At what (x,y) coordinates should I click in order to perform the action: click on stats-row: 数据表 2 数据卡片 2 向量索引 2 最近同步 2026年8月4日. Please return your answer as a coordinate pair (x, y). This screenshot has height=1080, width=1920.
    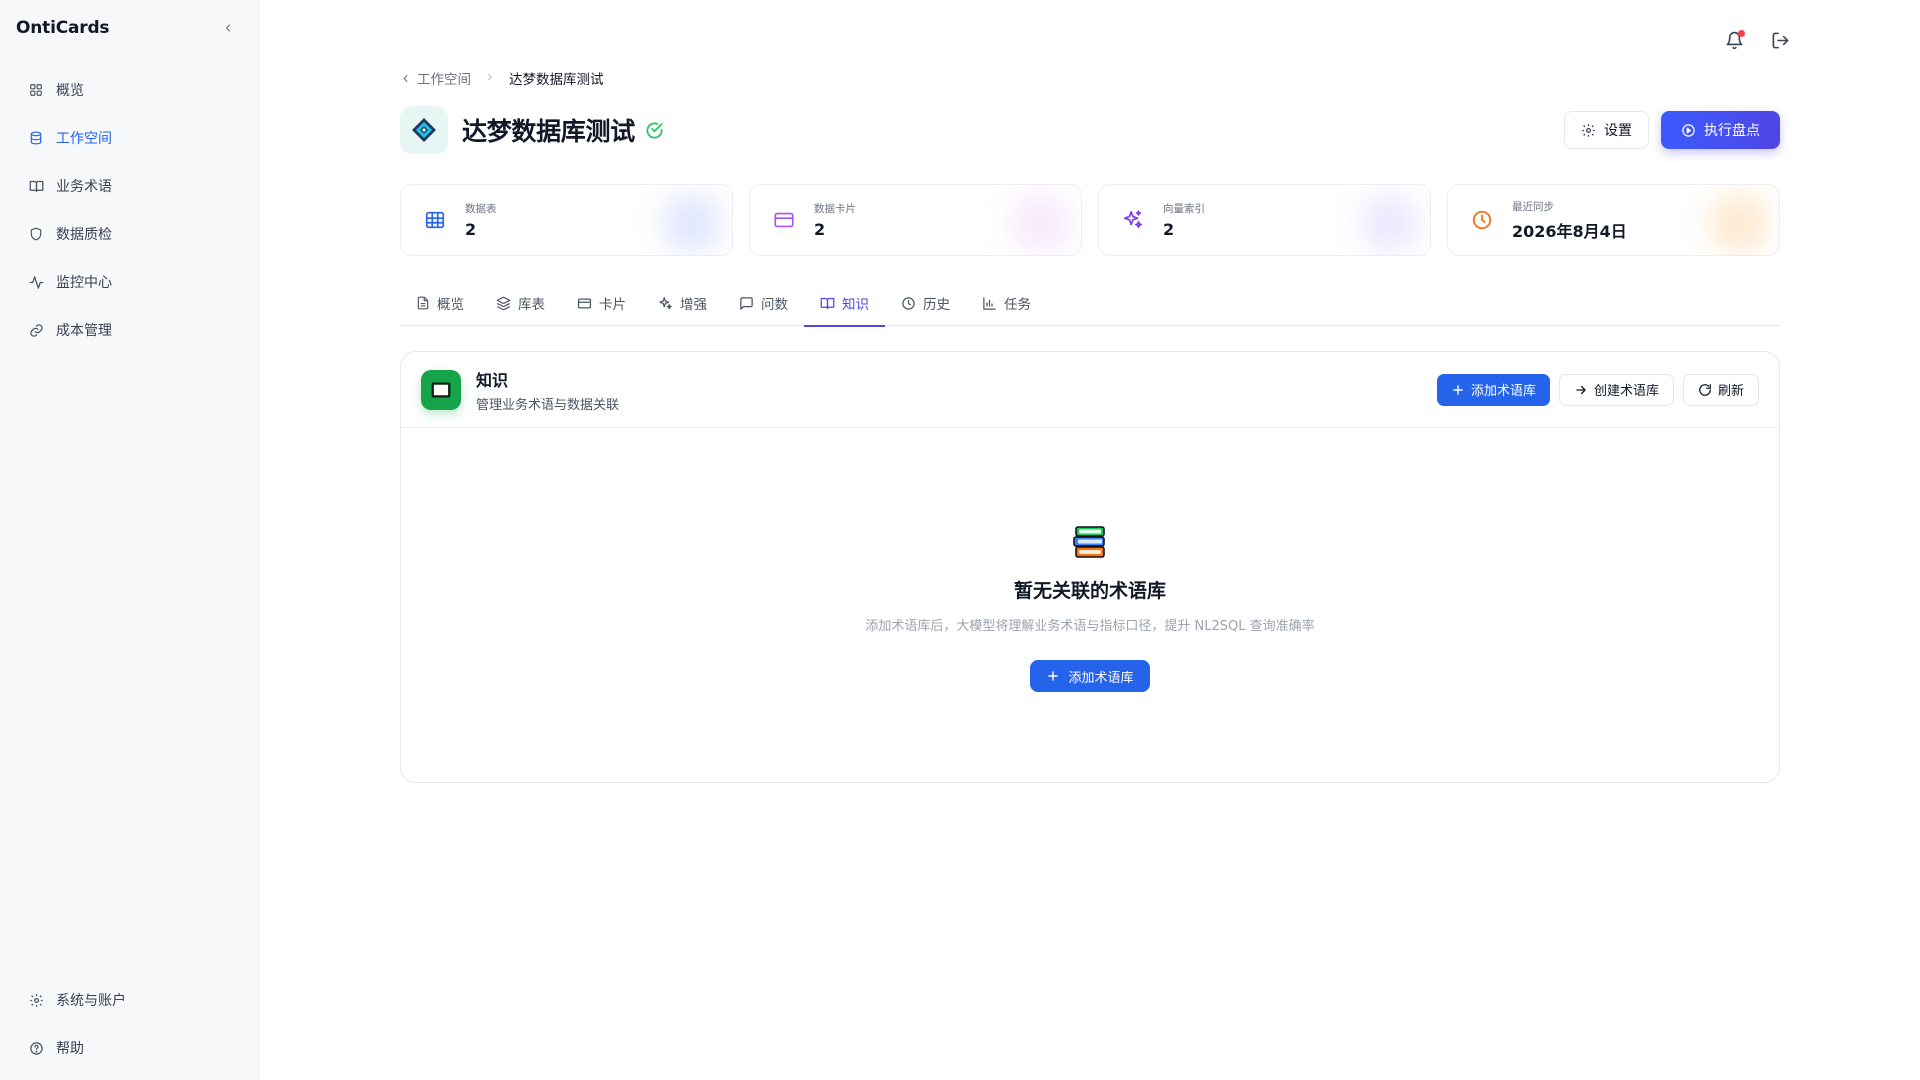
    Looking at the image, I should click on (1090, 220).